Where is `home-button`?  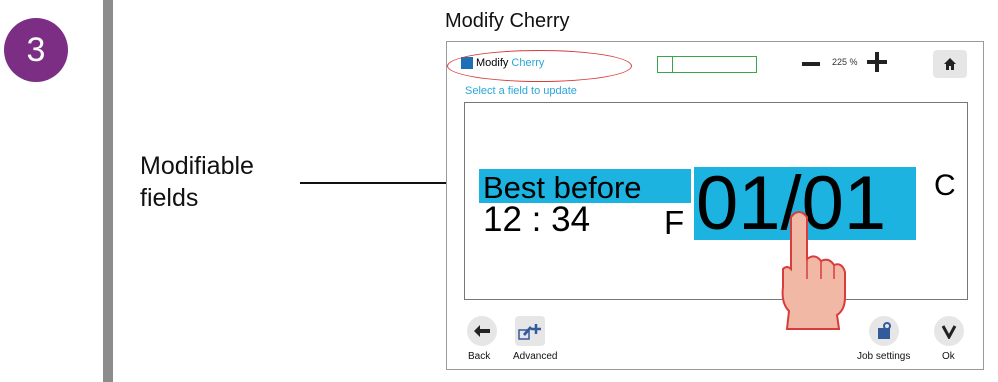
home-button is located at coordinates (950, 64).